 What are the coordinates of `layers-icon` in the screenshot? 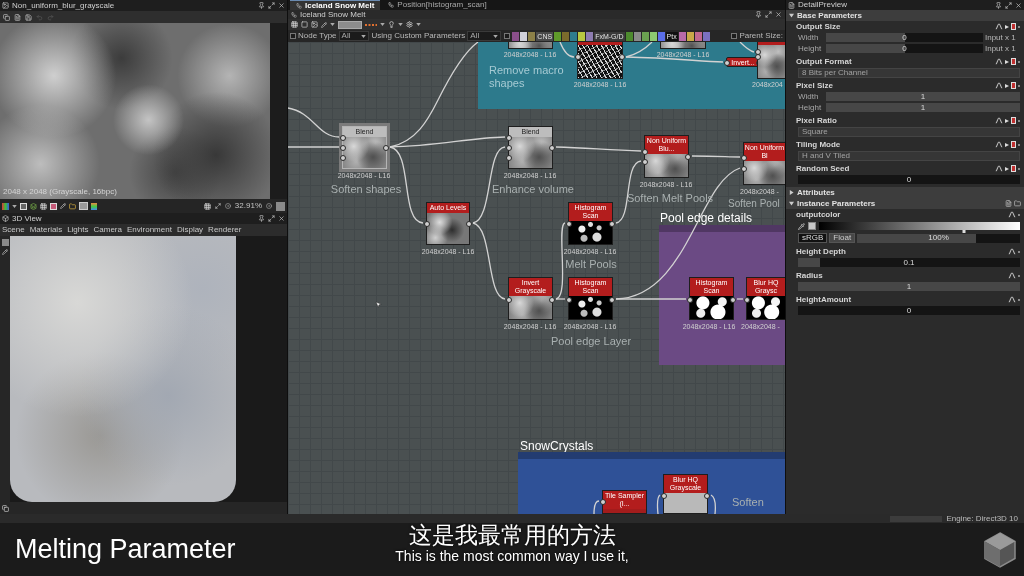 It's located at (33, 206).